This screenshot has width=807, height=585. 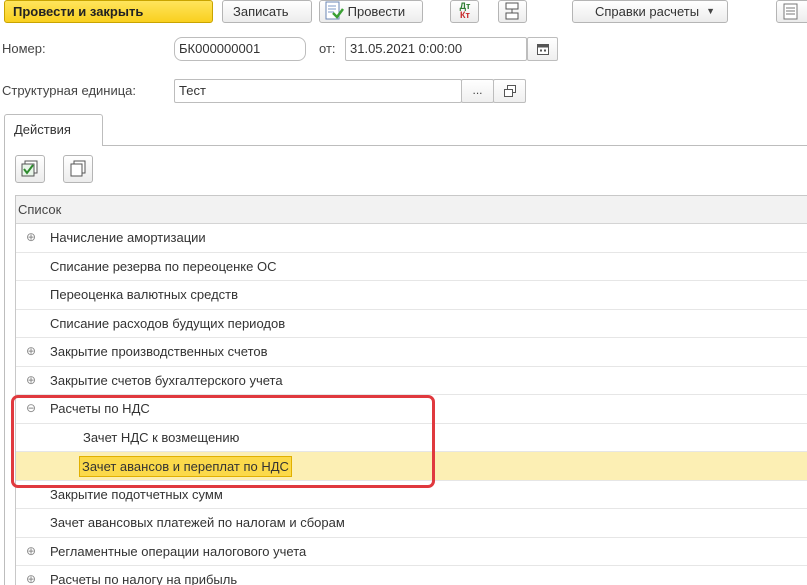 I want to click on structural-unit-field: Тест, so click(x=318, y=91).